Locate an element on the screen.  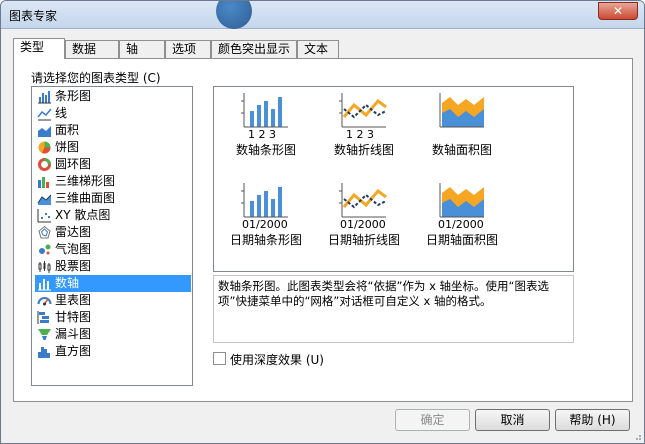
chart-type-item-stock: 股票图 is located at coordinates (113, 266).